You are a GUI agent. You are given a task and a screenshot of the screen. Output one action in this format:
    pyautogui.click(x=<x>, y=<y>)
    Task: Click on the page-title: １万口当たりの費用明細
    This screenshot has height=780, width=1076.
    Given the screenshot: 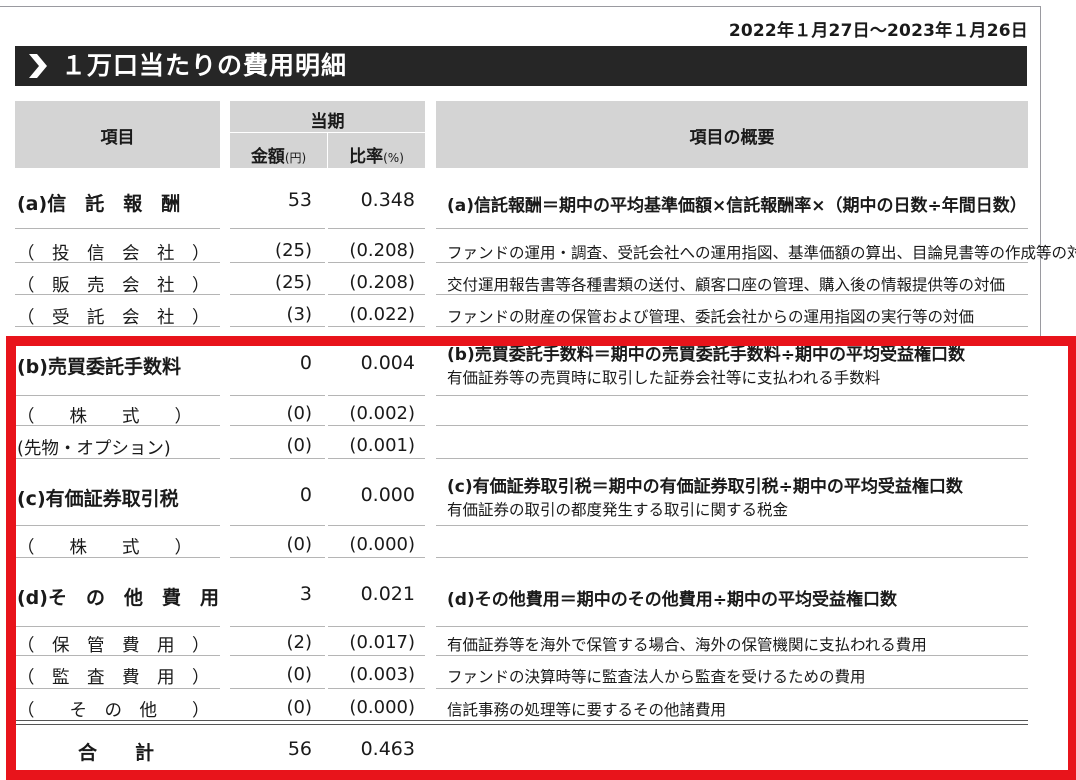 What is the action you would take?
    pyautogui.click(x=204, y=65)
    